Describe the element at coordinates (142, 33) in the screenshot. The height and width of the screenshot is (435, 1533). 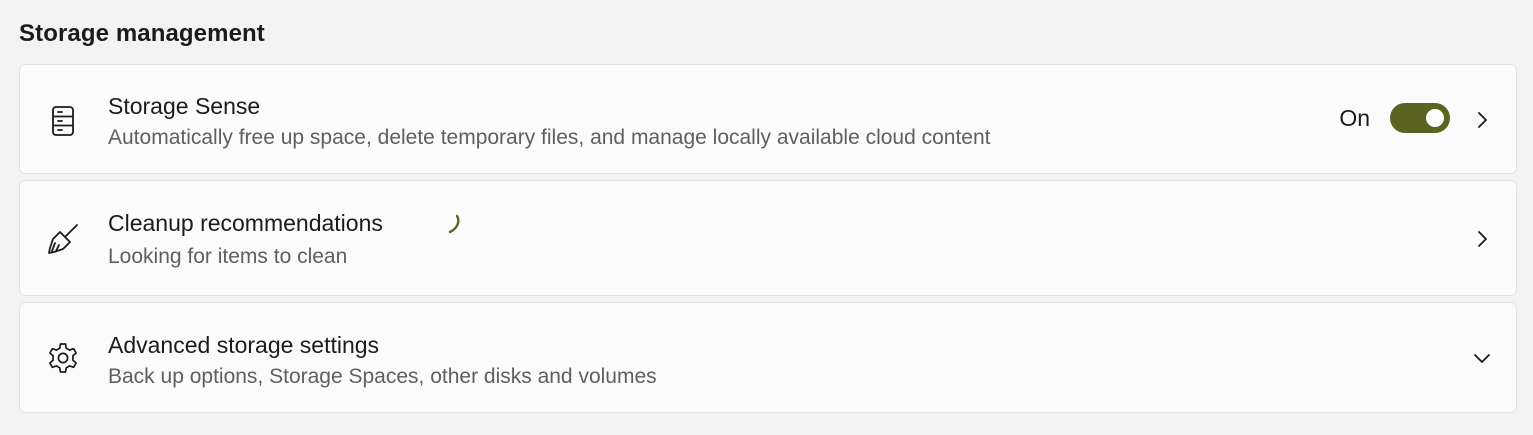
I see `section-title: Storage management` at that location.